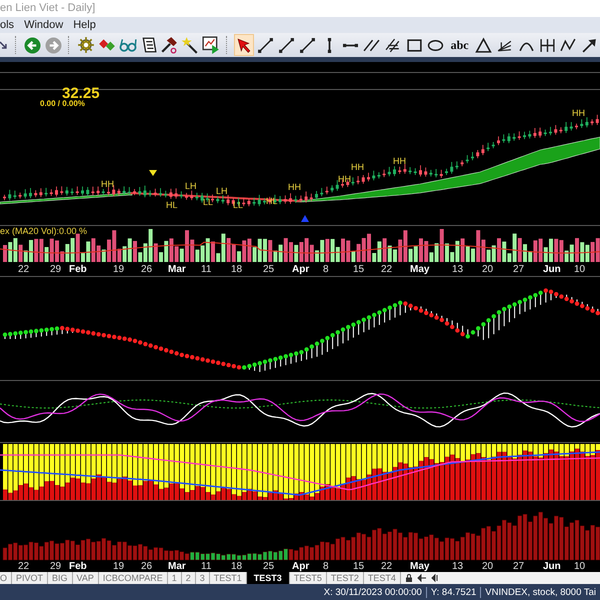 The height and width of the screenshot is (600, 600). Describe the element at coordinates (589, 45) in the screenshot. I see `arrow-icon` at that location.